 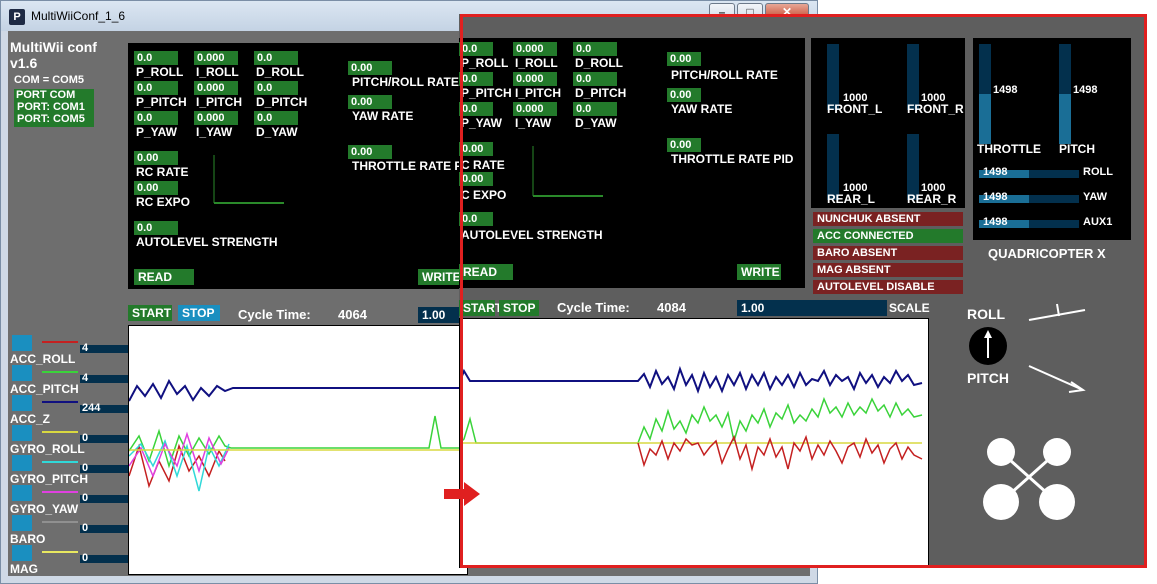 I want to click on p-roll-field: 0.0, so click(x=156, y=58).